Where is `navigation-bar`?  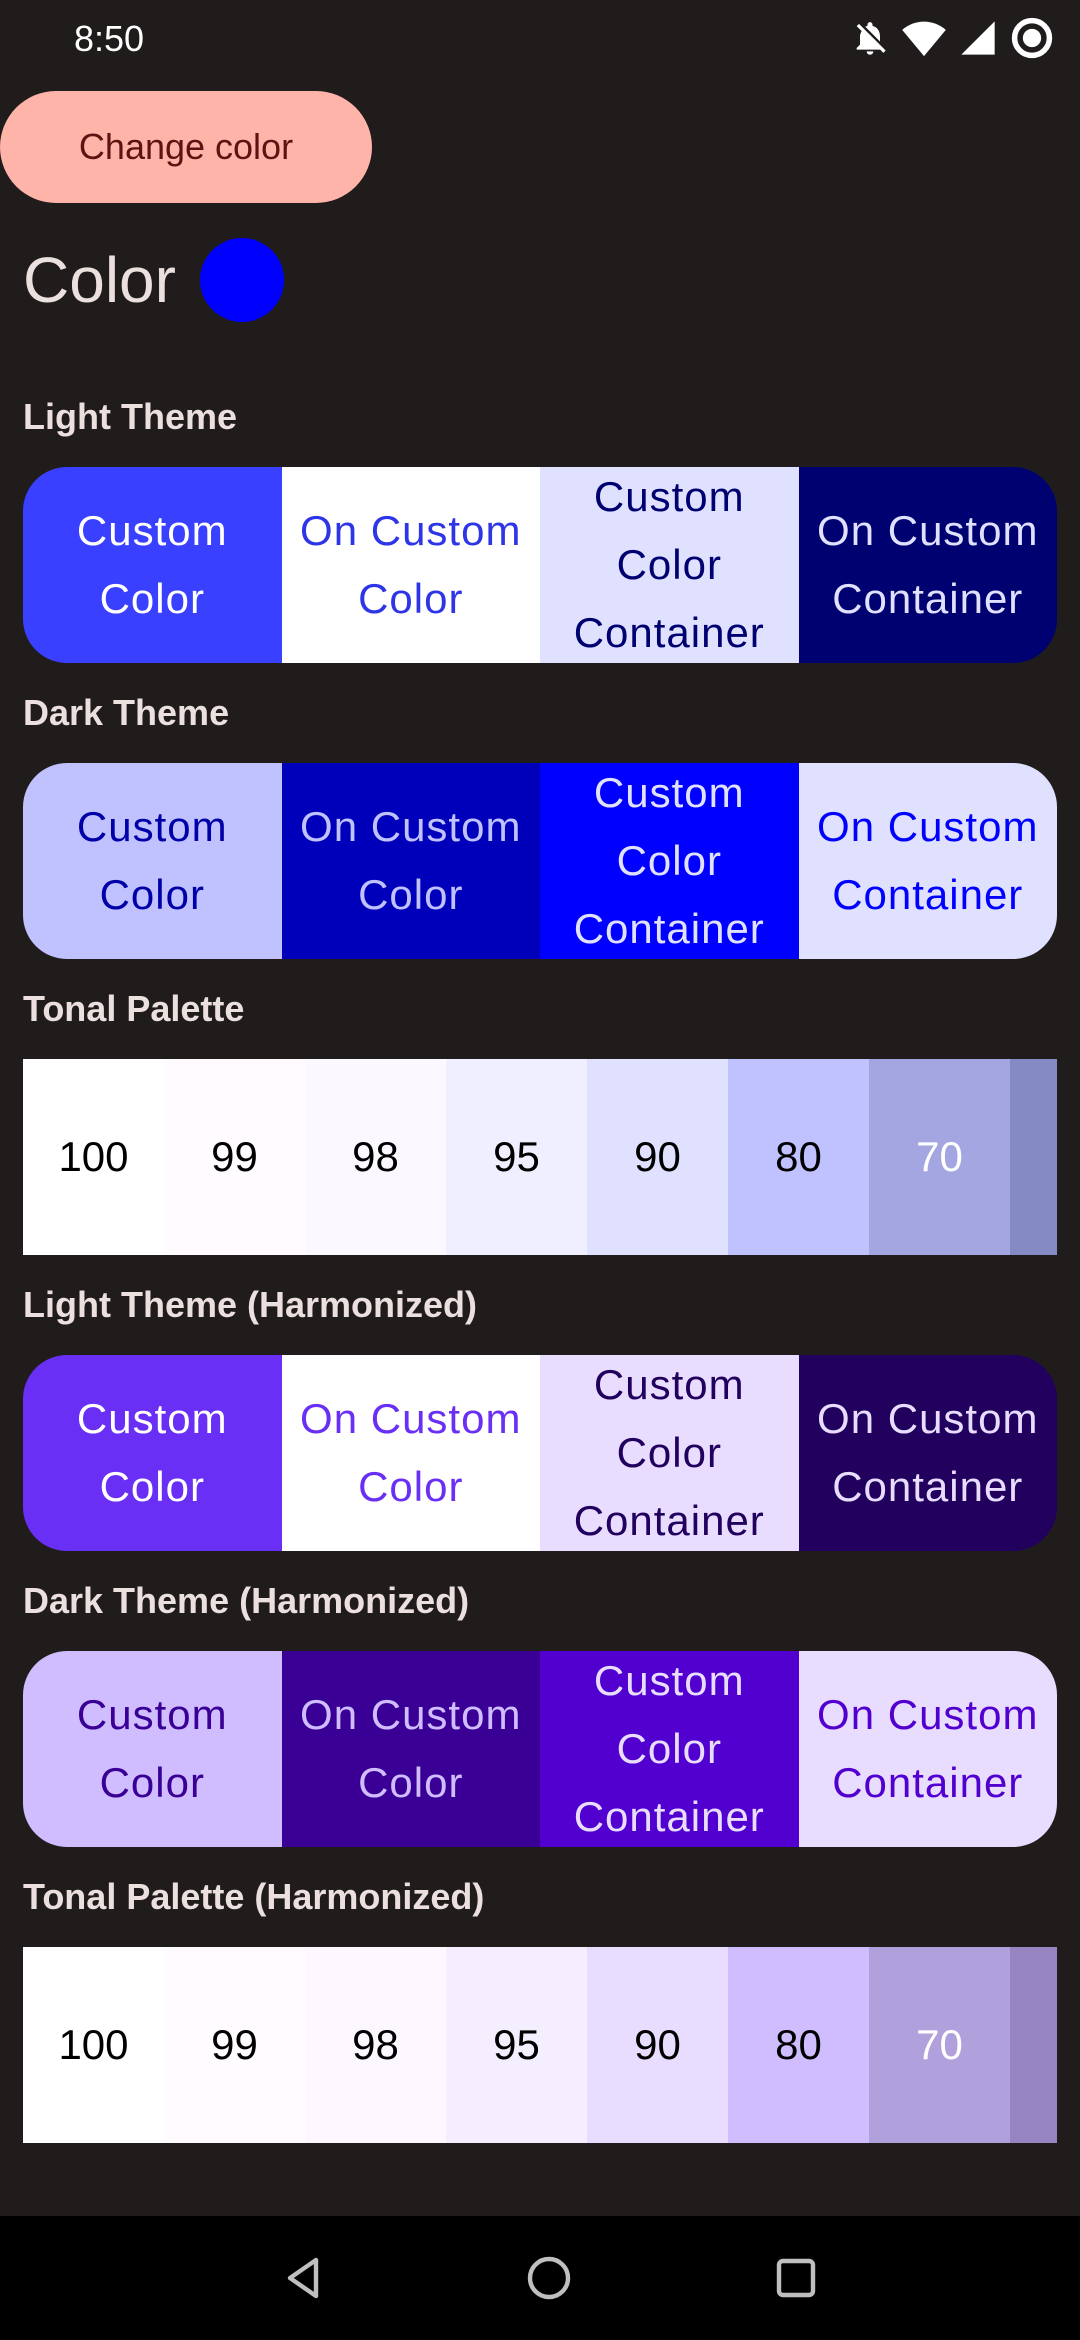 navigation-bar is located at coordinates (540, 2278).